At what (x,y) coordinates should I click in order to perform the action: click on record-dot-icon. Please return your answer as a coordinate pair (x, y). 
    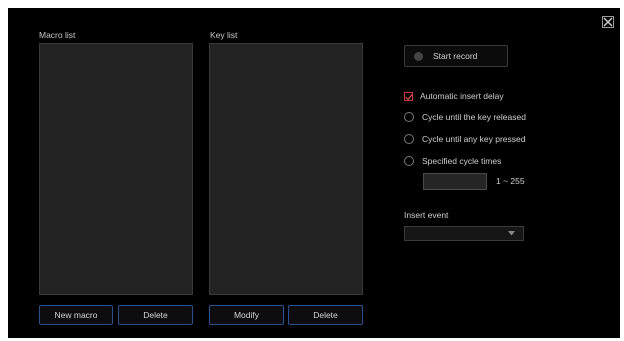
    Looking at the image, I should click on (418, 56).